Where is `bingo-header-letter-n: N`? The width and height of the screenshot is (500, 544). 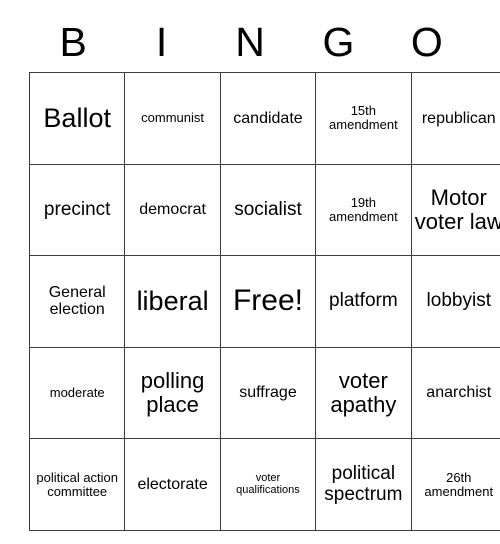 bingo-header-letter-n: N is located at coordinates (250, 41).